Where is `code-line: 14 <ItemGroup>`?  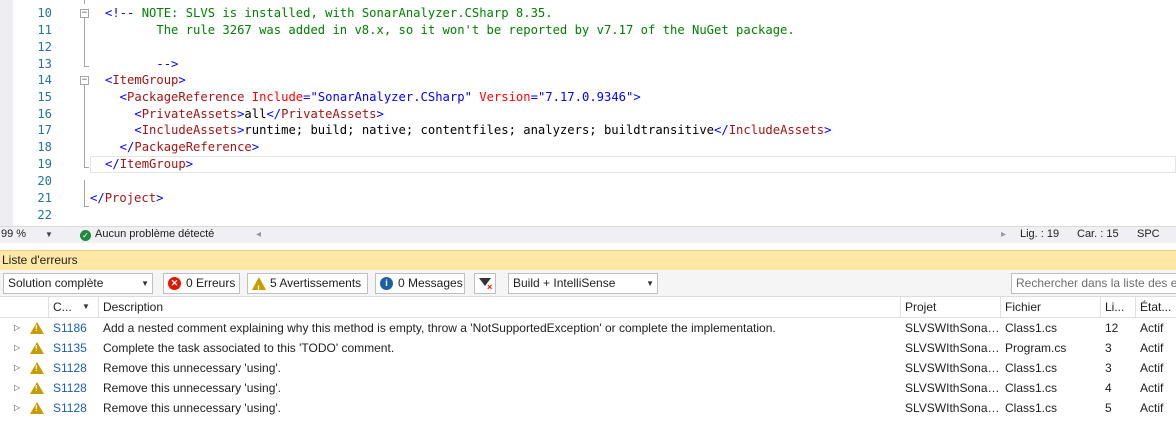 code-line: 14 <ItemGroup> is located at coordinates (588, 80).